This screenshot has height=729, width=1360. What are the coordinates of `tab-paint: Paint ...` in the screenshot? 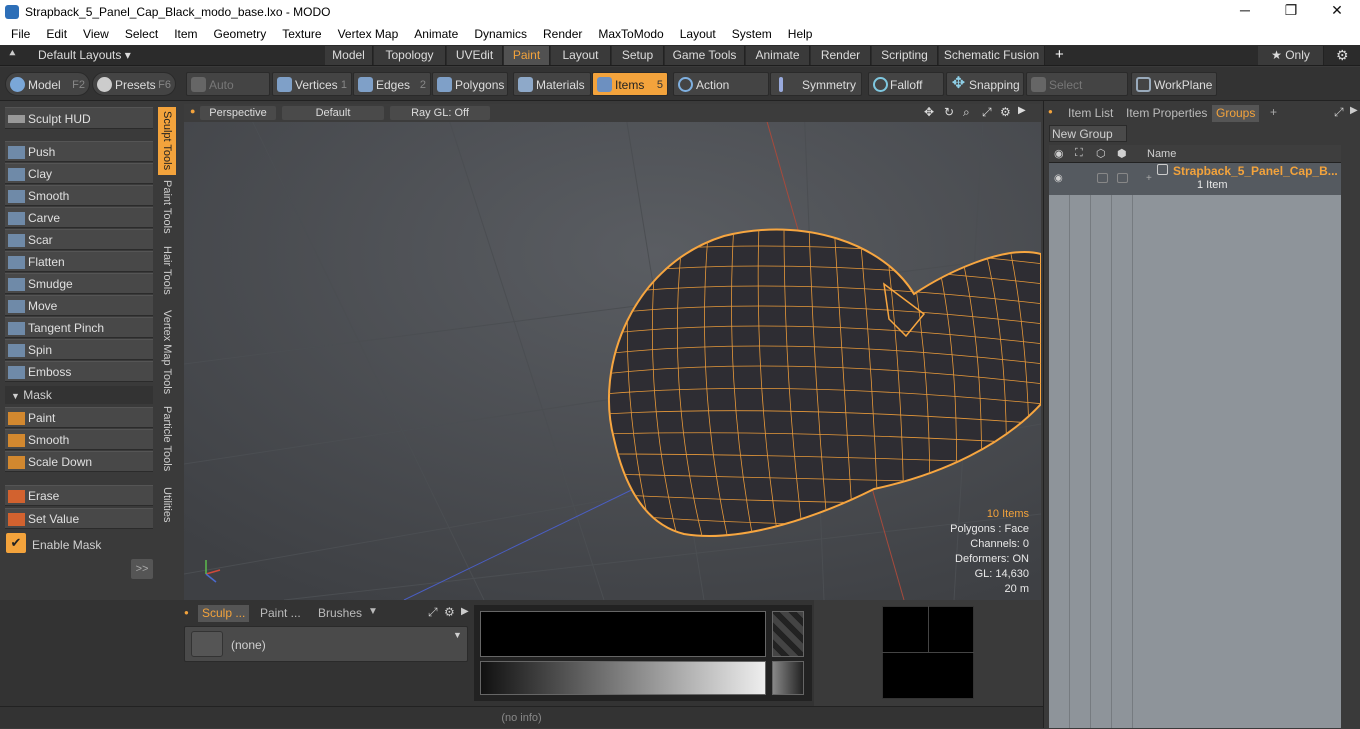 It's located at (280, 613).